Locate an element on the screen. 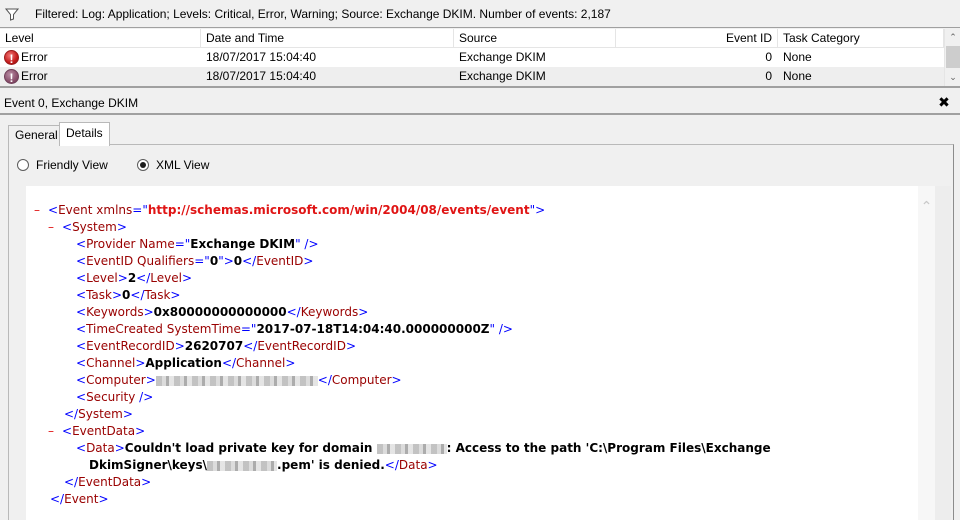  tab-general: General is located at coordinates (34, 135).